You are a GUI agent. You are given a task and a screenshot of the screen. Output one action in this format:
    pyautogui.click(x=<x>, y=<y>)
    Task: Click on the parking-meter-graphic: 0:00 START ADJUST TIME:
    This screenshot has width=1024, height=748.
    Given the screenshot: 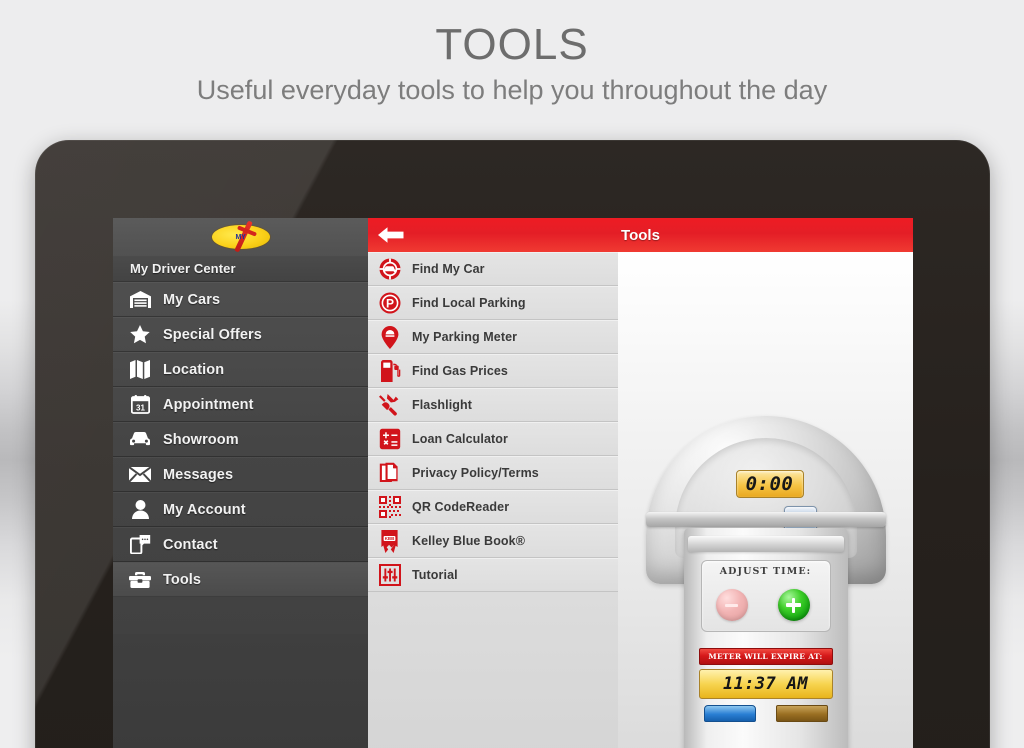 What is the action you would take?
    pyautogui.click(x=766, y=582)
    